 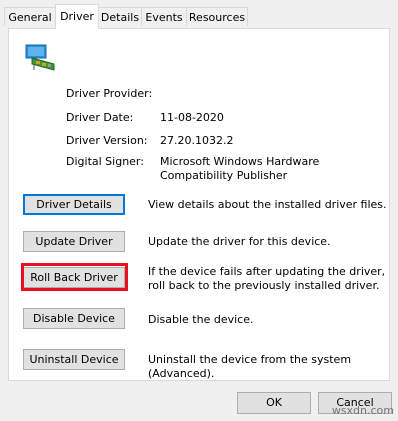 What do you see at coordinates (74, 241) in the screenshot?
I see `update-driver-button: Update Driver` at bounding box center [74, 241].